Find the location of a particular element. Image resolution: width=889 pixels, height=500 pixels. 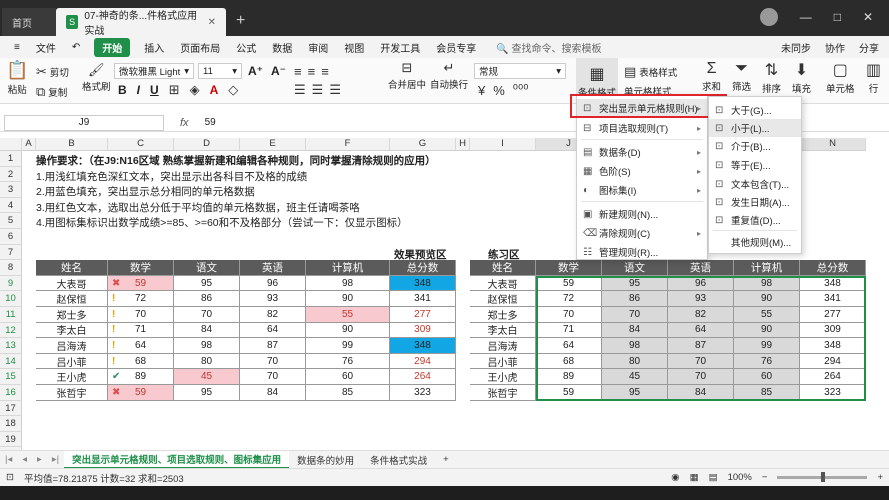

practice-cell-english: 87 is located at coordinates (701, 346).